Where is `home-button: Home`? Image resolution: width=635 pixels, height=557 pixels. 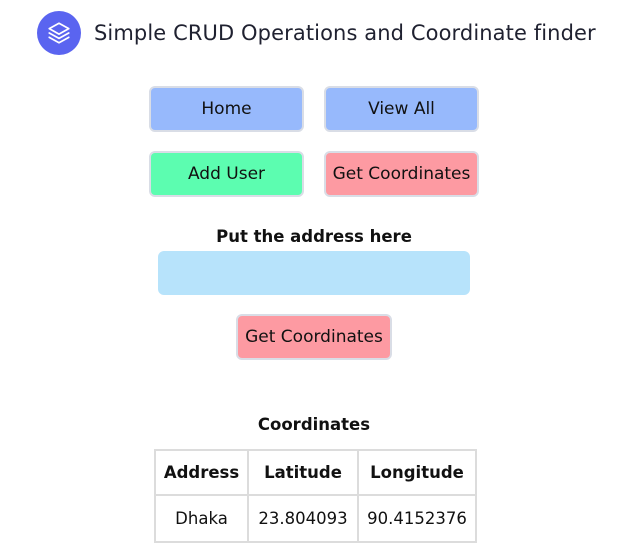 home-button: Home is located at coordinates (226, 109).